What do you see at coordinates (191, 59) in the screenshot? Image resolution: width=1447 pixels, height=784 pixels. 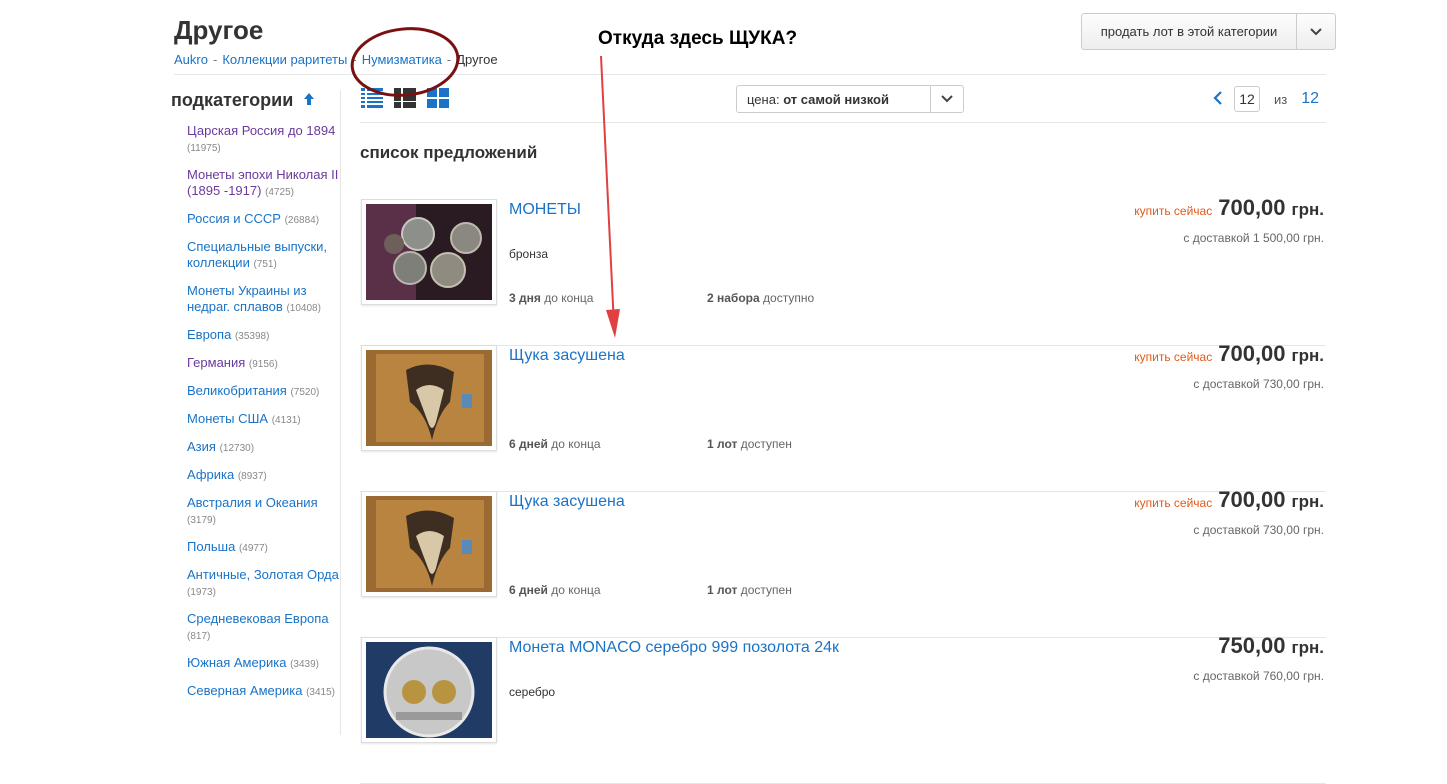 I see `breadcrumb-aukro: Aukro` at bounding box center [191, 59].